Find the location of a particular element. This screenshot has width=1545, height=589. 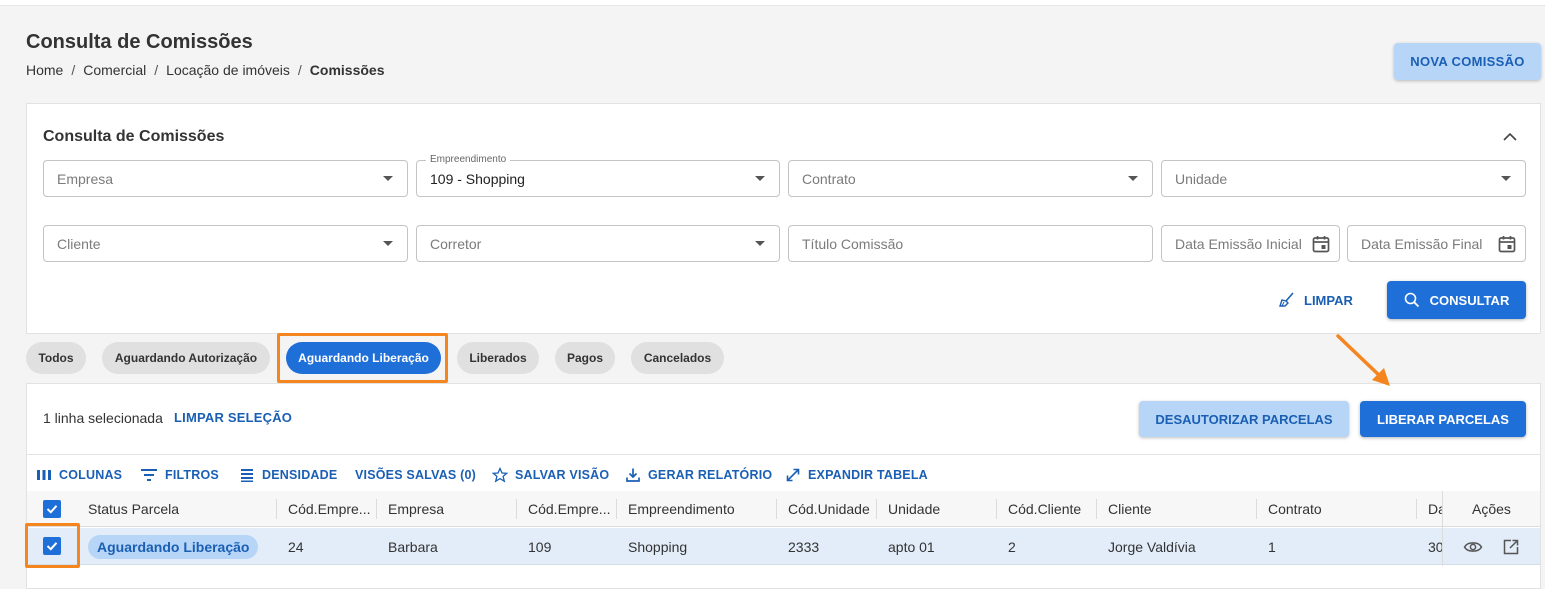

generate-report-button: GERAR RELATÓRIO is located at coordinates (698, 475).